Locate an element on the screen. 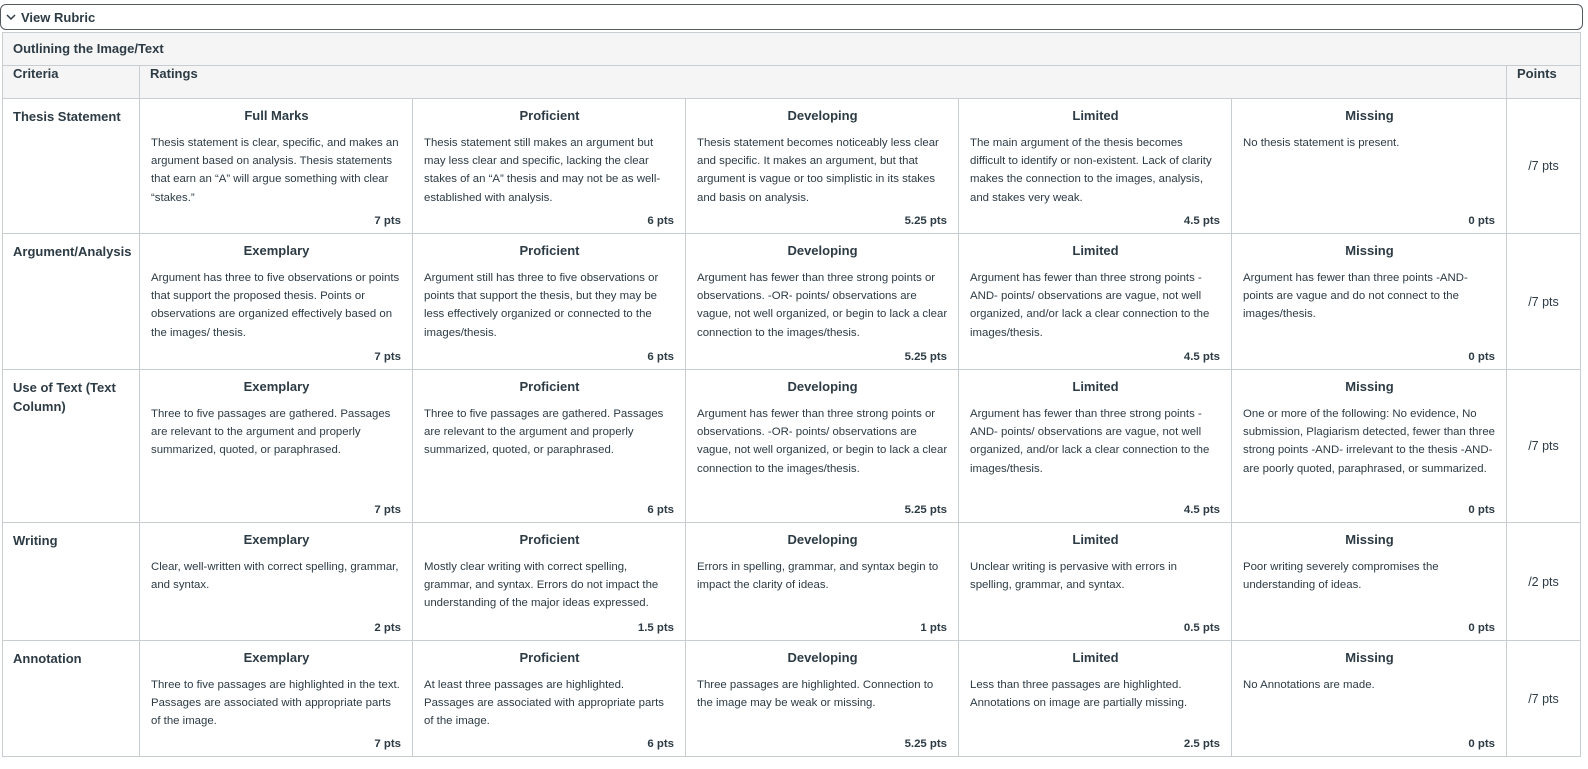 This screenshot has width=1588, height=769. criterion-name: Argument/Analysis is located at coordinates (71, 301).